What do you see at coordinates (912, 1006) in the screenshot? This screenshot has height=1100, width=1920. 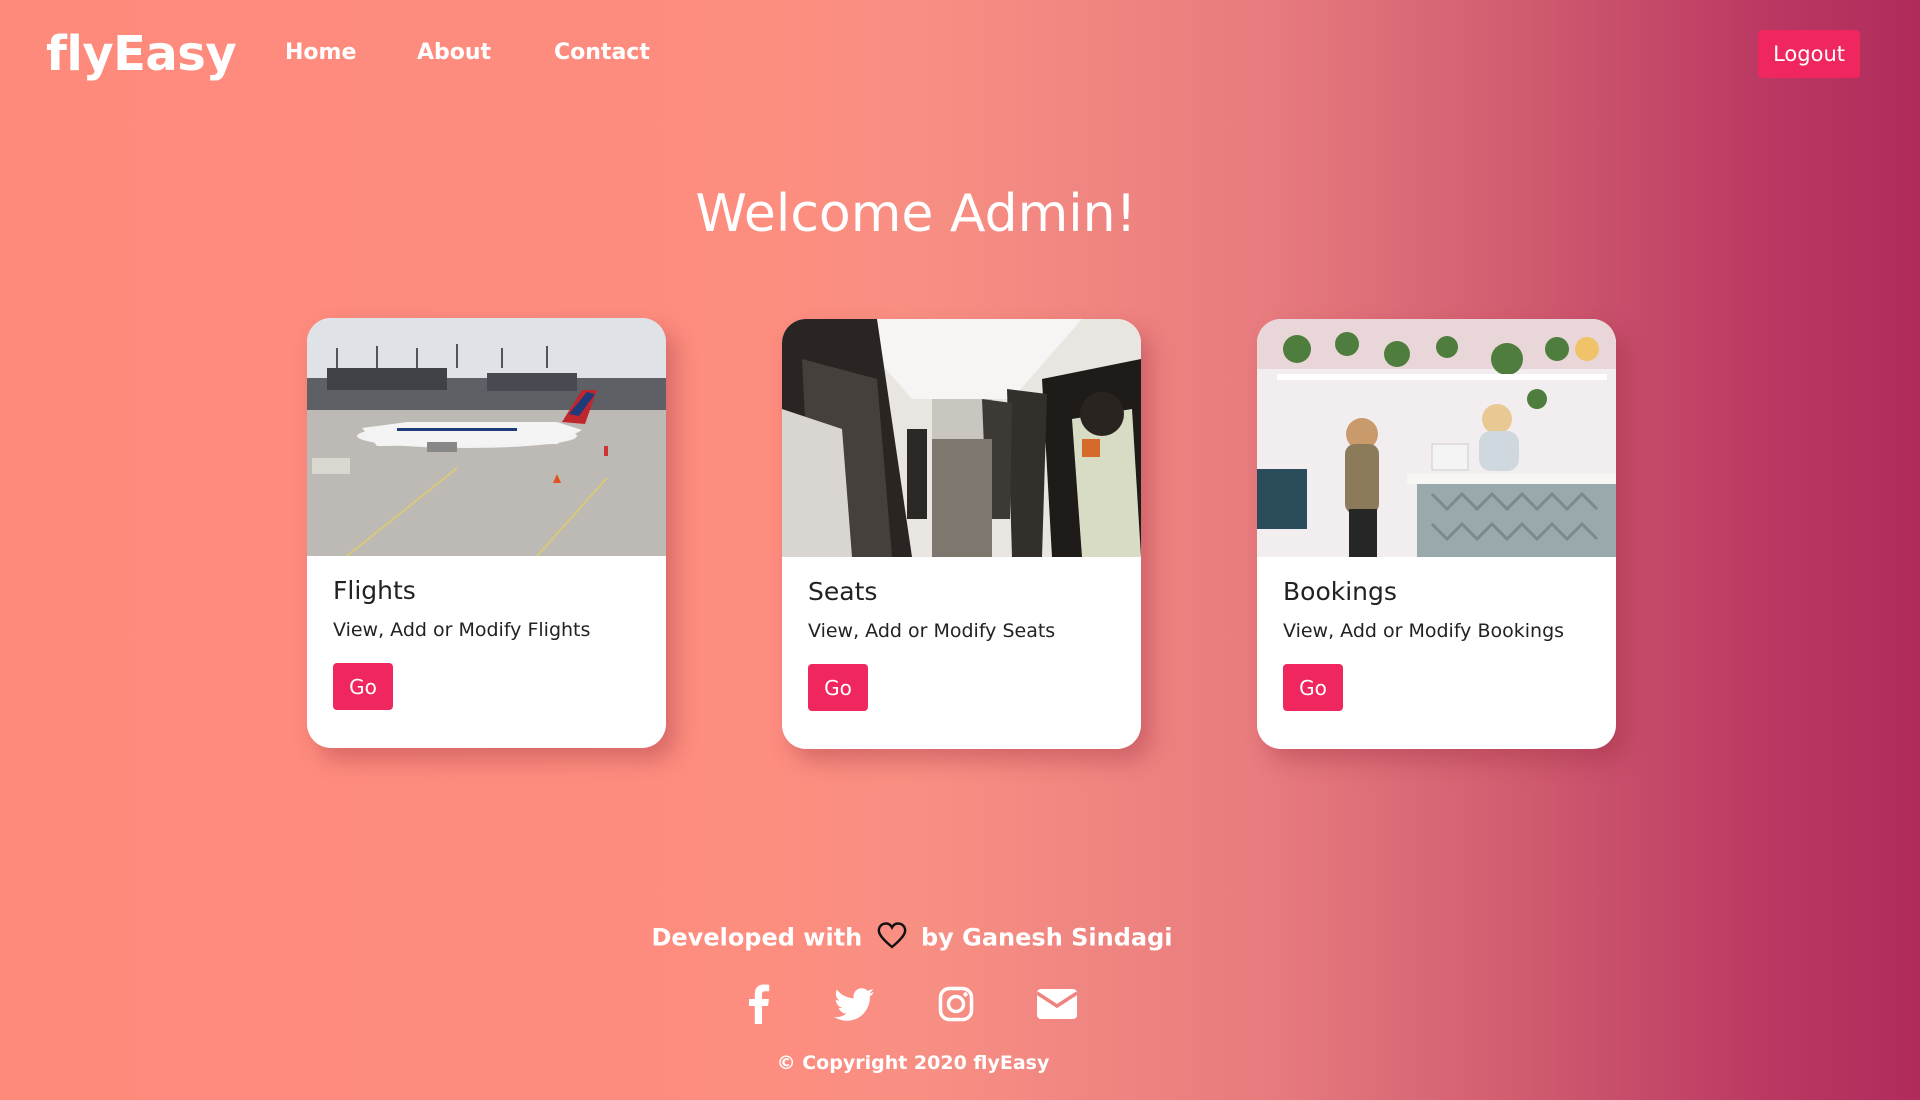 I see `social-links` at bounding box center [912, 1006].